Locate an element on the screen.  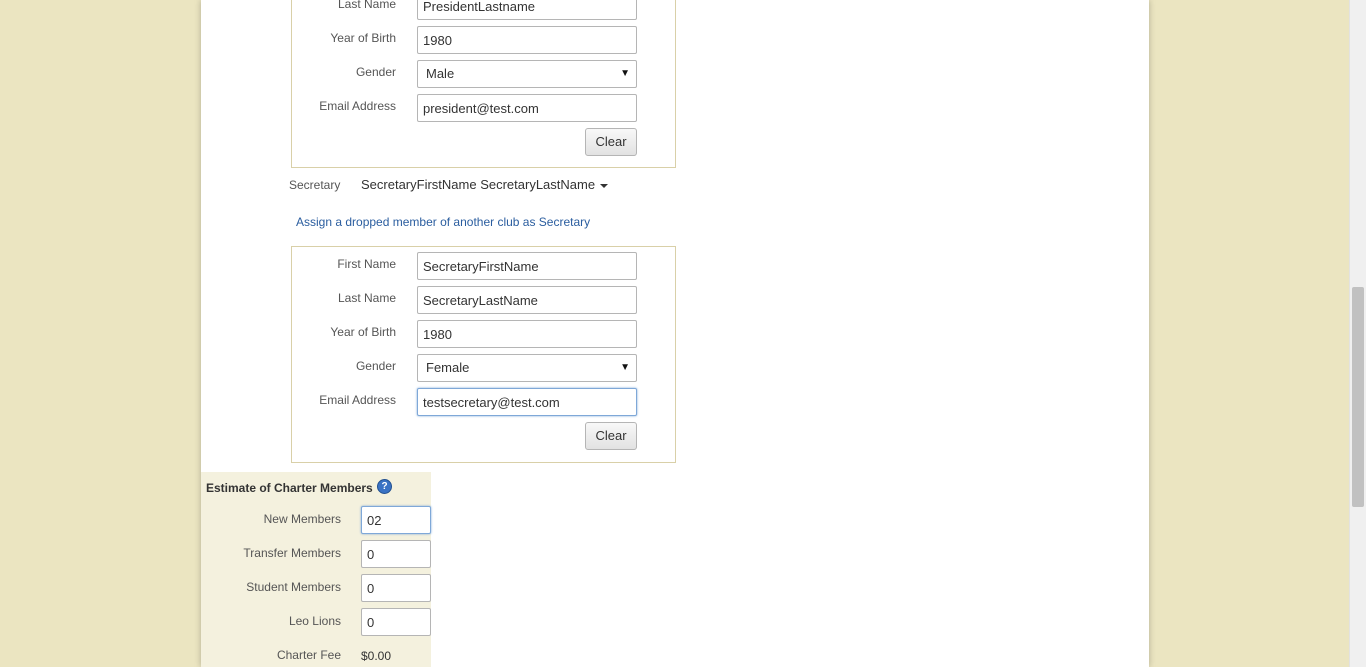
student-members-input is located at coordinates (396, 588).